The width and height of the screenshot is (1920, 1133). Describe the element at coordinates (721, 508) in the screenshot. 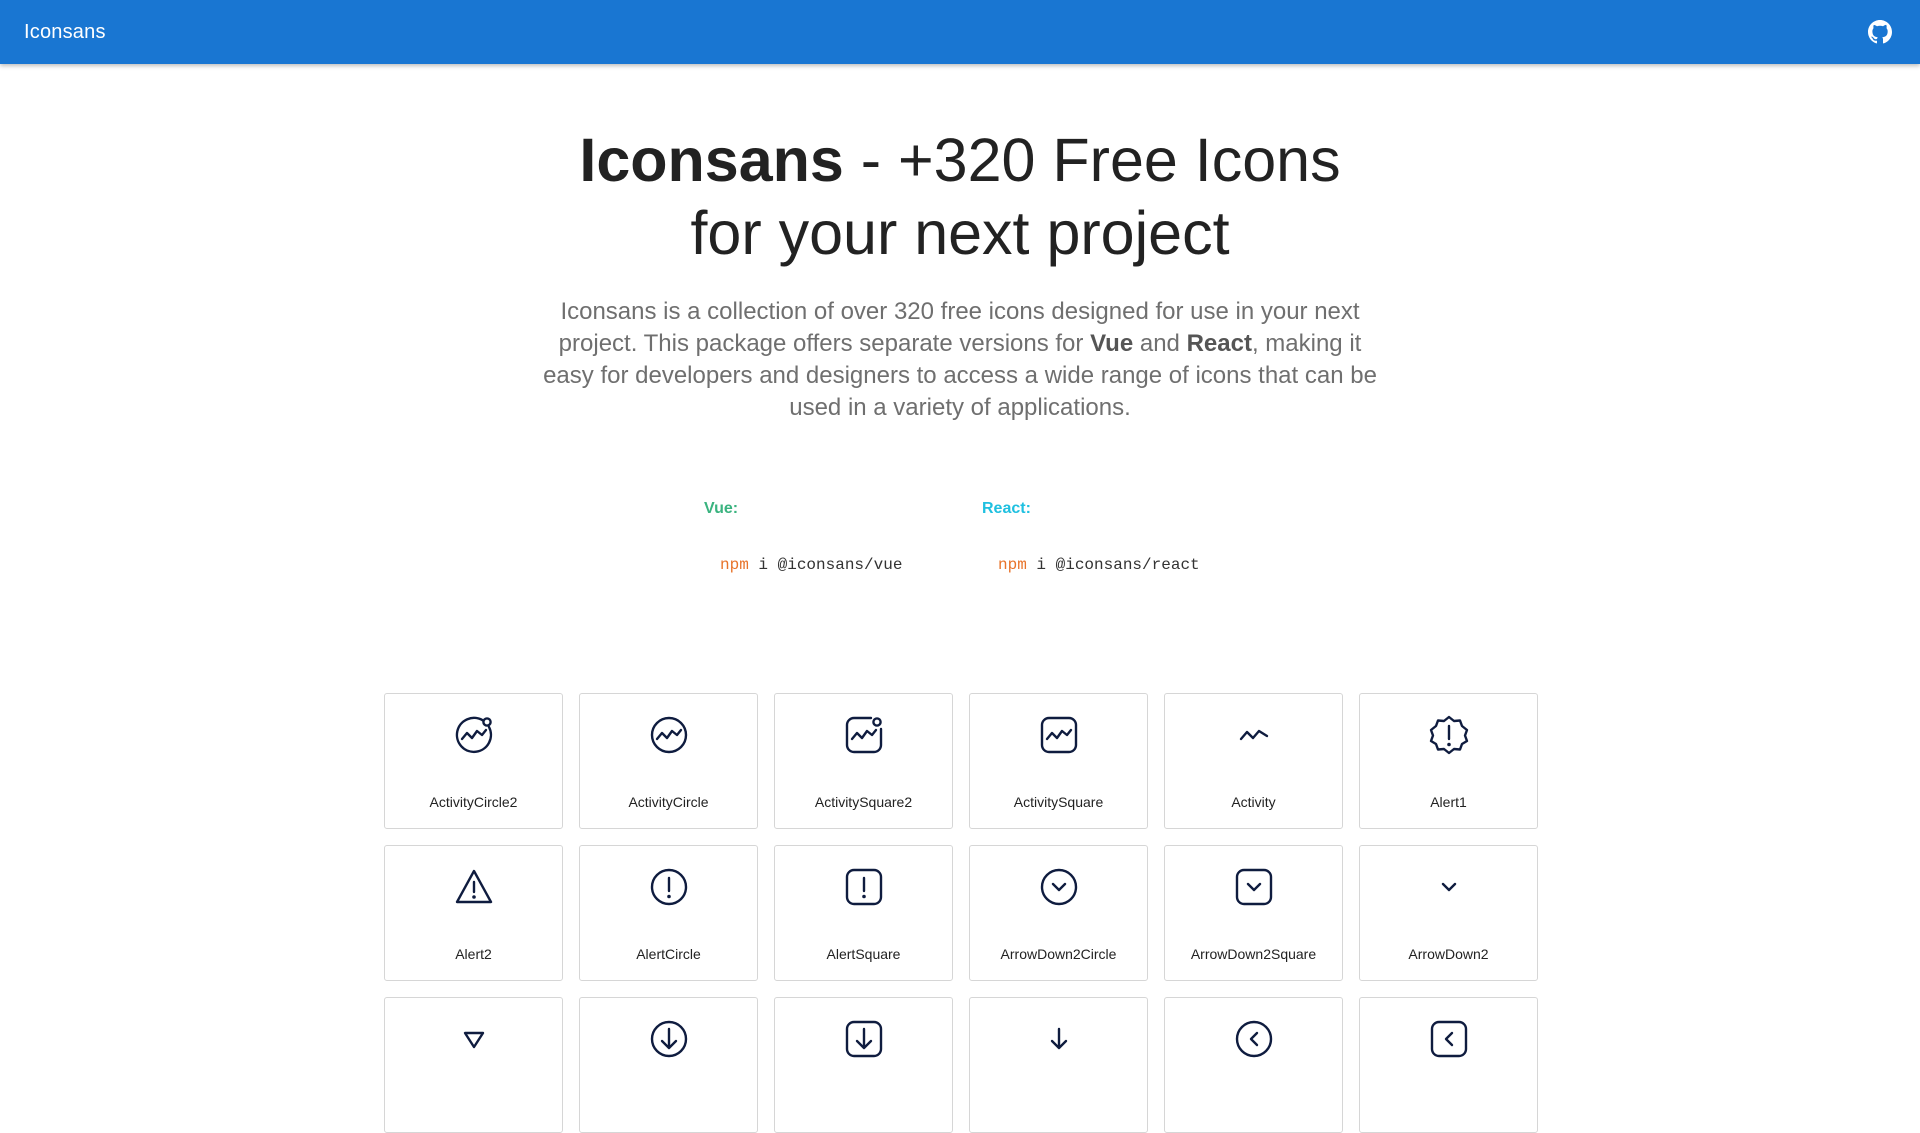

I see `vue-label: Vue:` at that location.